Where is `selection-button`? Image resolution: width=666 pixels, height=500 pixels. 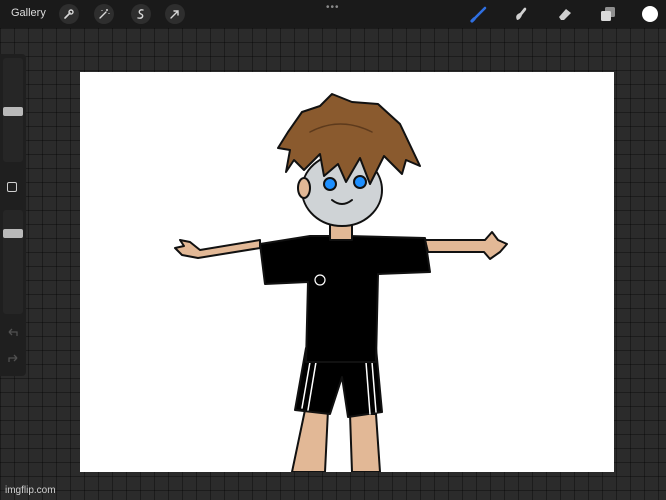 selection-button is located at coordinates (141, 14).